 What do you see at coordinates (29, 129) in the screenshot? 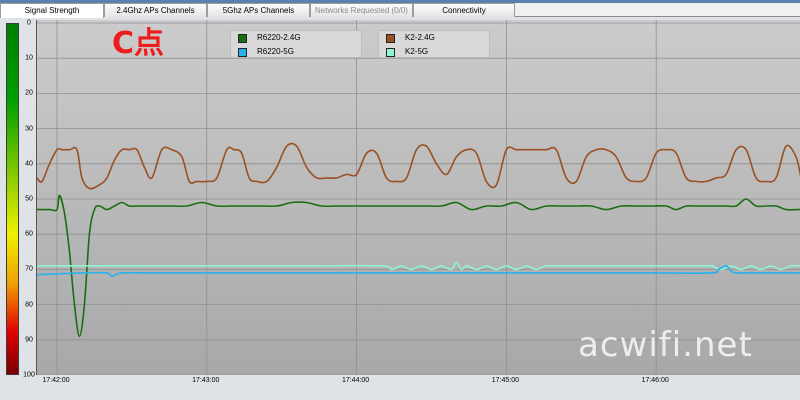
I see `y-tick-label: 30` at bounding box center [29, 129].